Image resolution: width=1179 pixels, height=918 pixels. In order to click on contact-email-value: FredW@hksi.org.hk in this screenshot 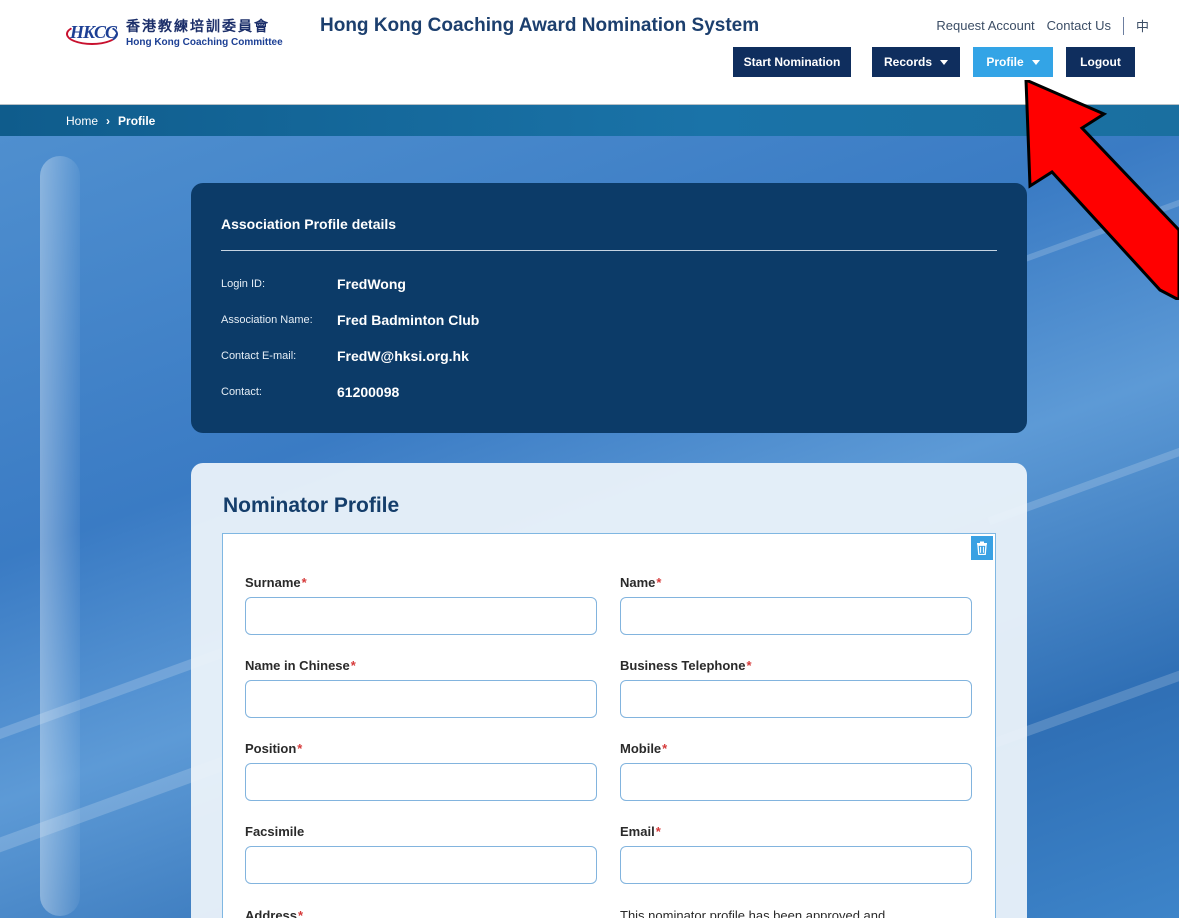, I will do `click(403, 356)`.